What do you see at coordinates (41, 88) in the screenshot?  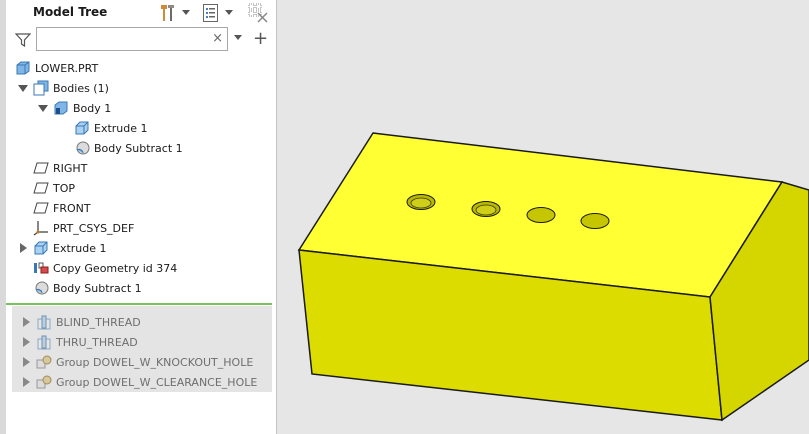 I see `bodies-folder-icon` at bounding box center [41, 88].